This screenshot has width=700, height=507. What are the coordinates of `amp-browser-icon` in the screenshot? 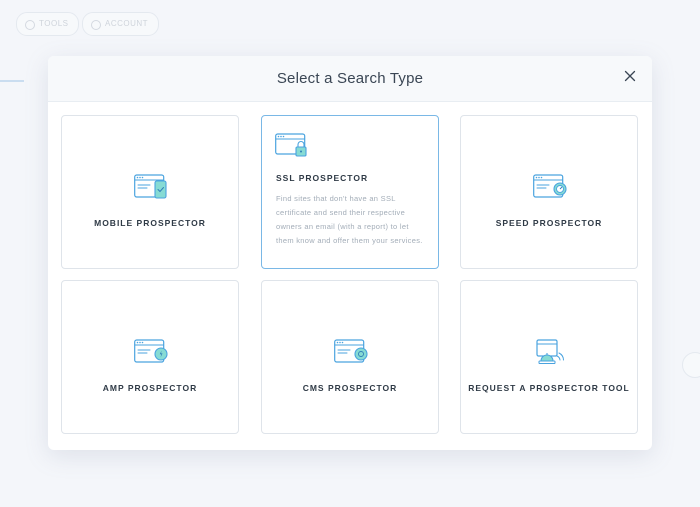 It's located at (151, 351).